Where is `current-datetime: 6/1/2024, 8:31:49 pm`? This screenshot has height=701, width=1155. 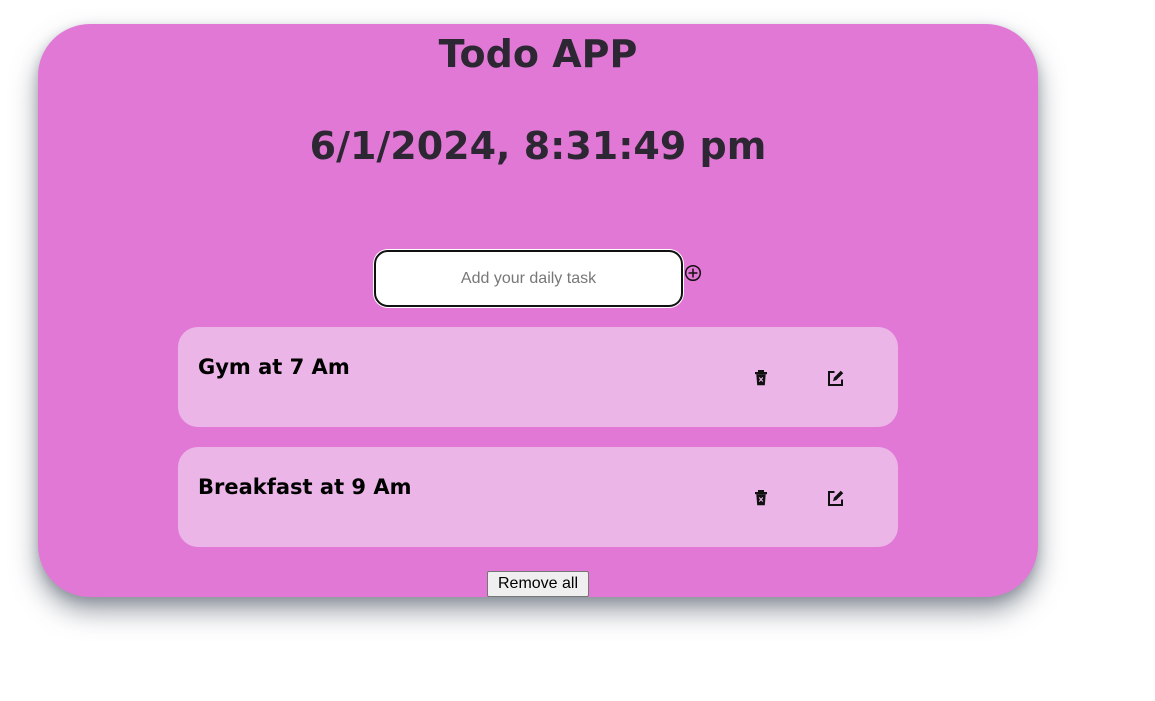 current-datetime: 6/1/2024, 8:31:49 pm is located at coordinates (538, 146).